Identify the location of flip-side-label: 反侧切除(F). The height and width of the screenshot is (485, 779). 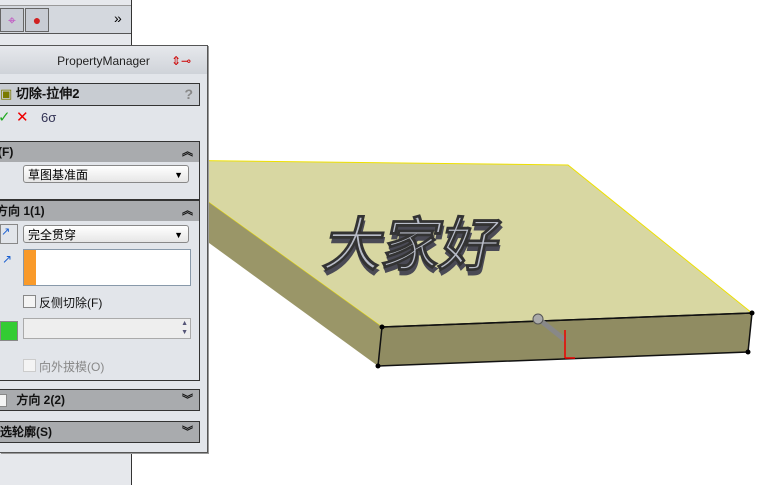
(71, 303).